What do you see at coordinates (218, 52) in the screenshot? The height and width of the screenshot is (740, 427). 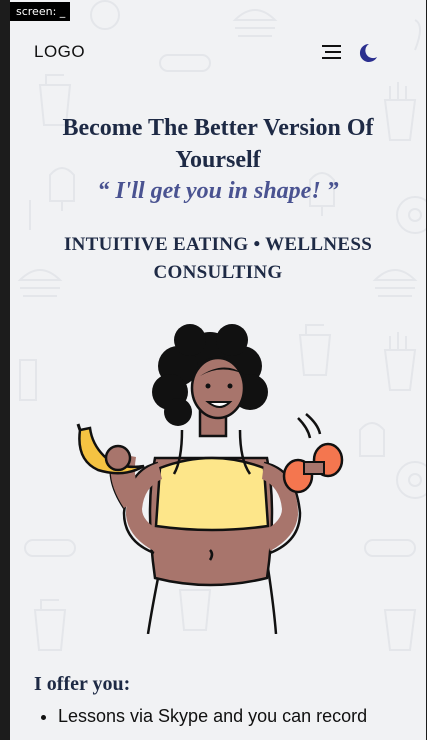 I see `top-navigation-bar: LOGO` at bounding box center [218, 52].